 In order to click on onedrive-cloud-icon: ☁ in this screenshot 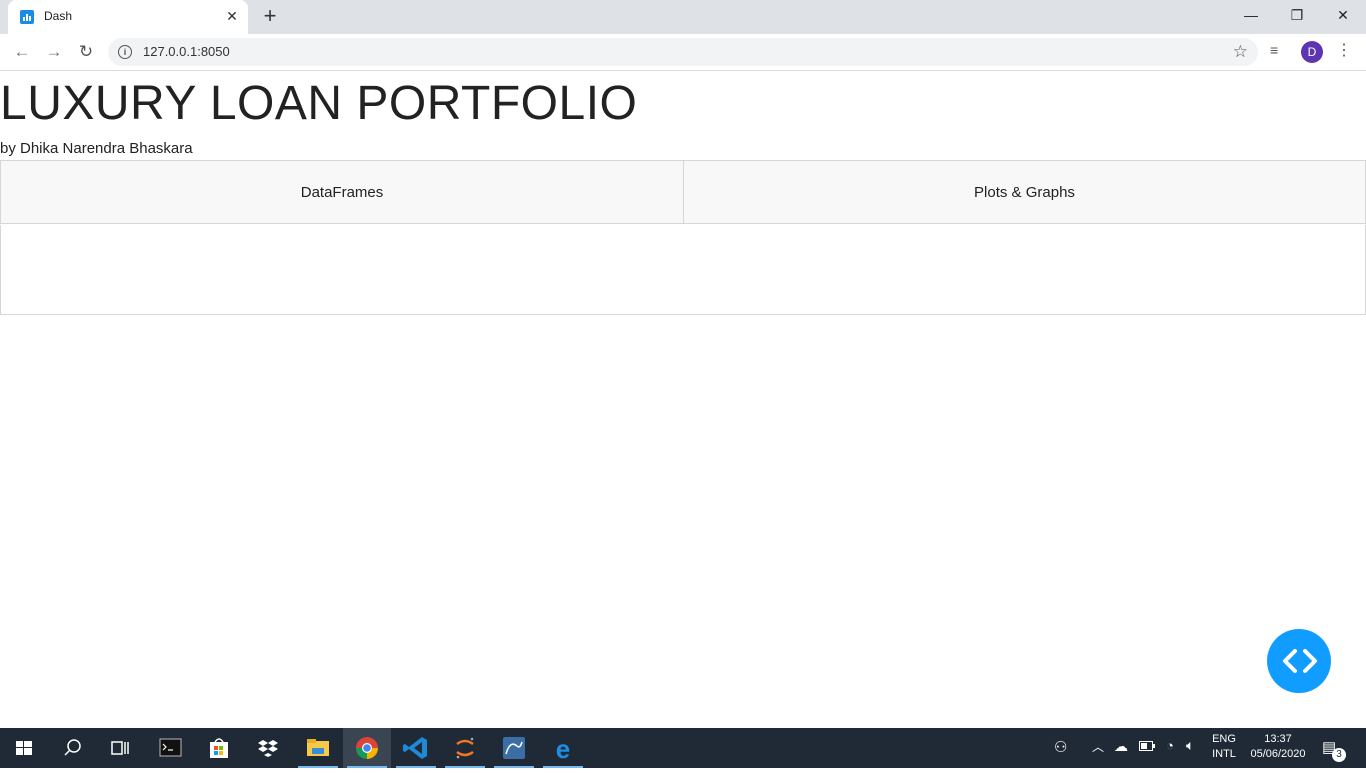, I will do `click(1121, 746)`.